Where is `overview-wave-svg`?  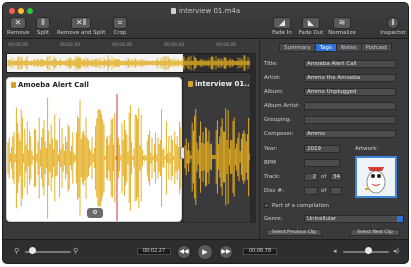
overview-wave-svg is located at coordinates (131, 63).